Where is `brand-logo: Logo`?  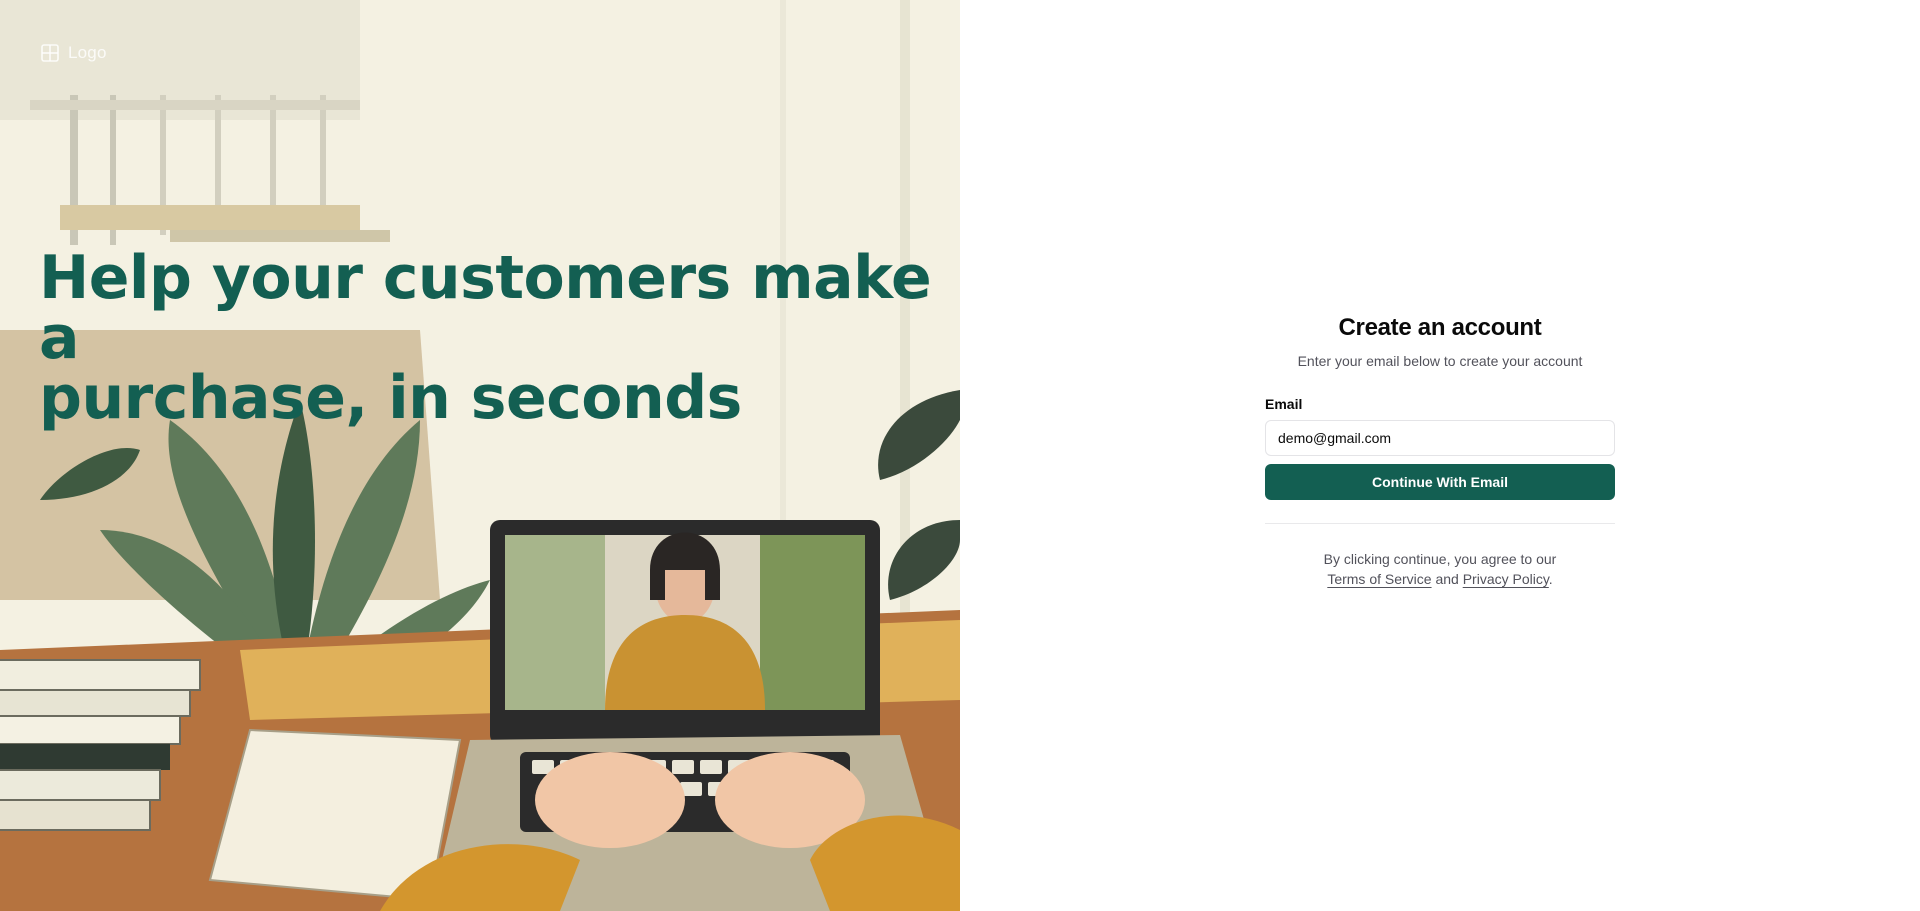
brand-logo: Logo is located at coordinates (73, 53).